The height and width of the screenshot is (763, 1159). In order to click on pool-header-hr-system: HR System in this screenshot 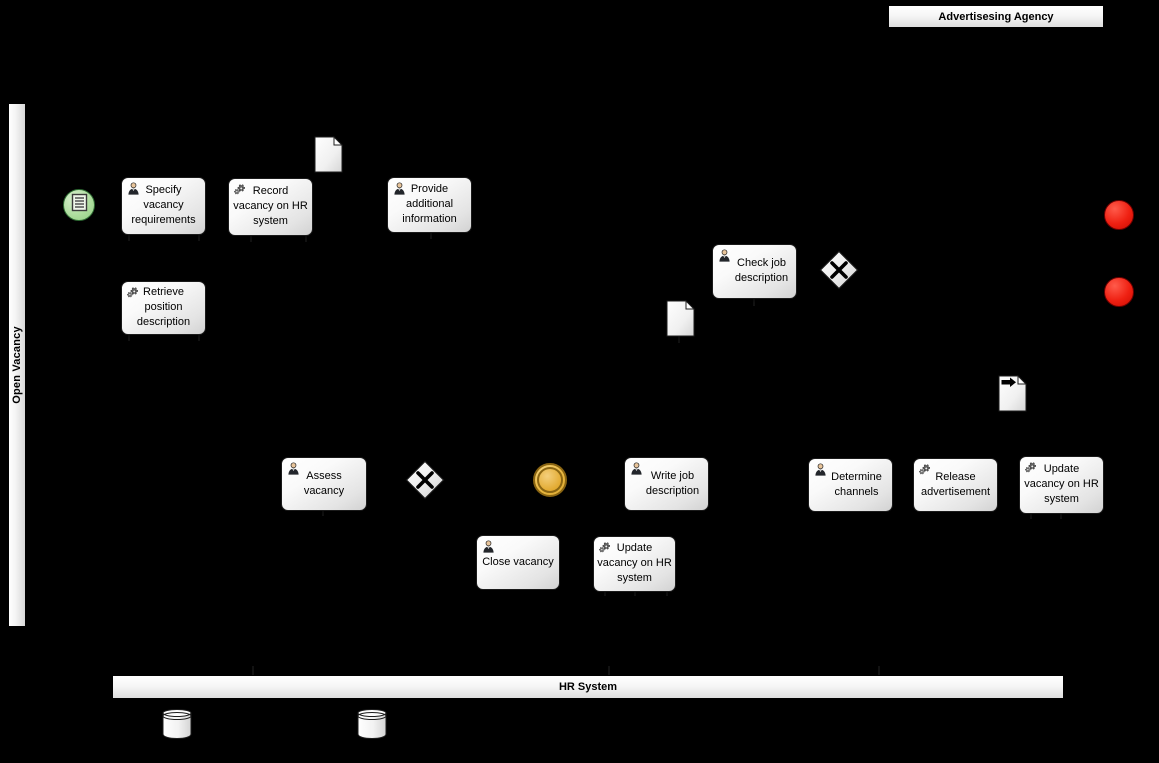, I will do `click(588, 687)`.